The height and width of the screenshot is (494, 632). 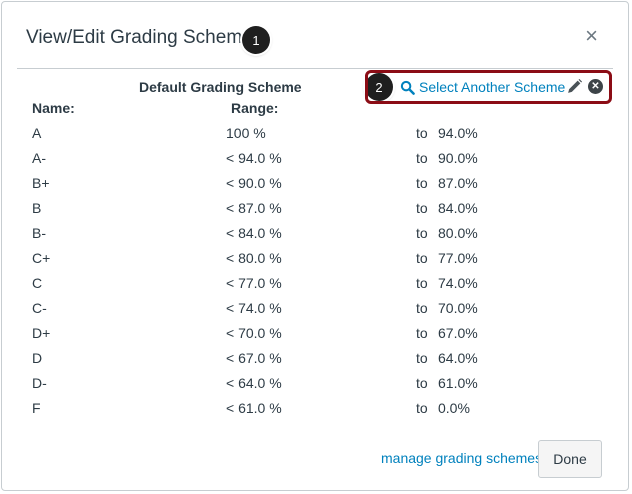 What do you see at coordinates (595, 86) in the screenshot?
I see `close-circle-icon: ✕` at bounding box center [595, 86].